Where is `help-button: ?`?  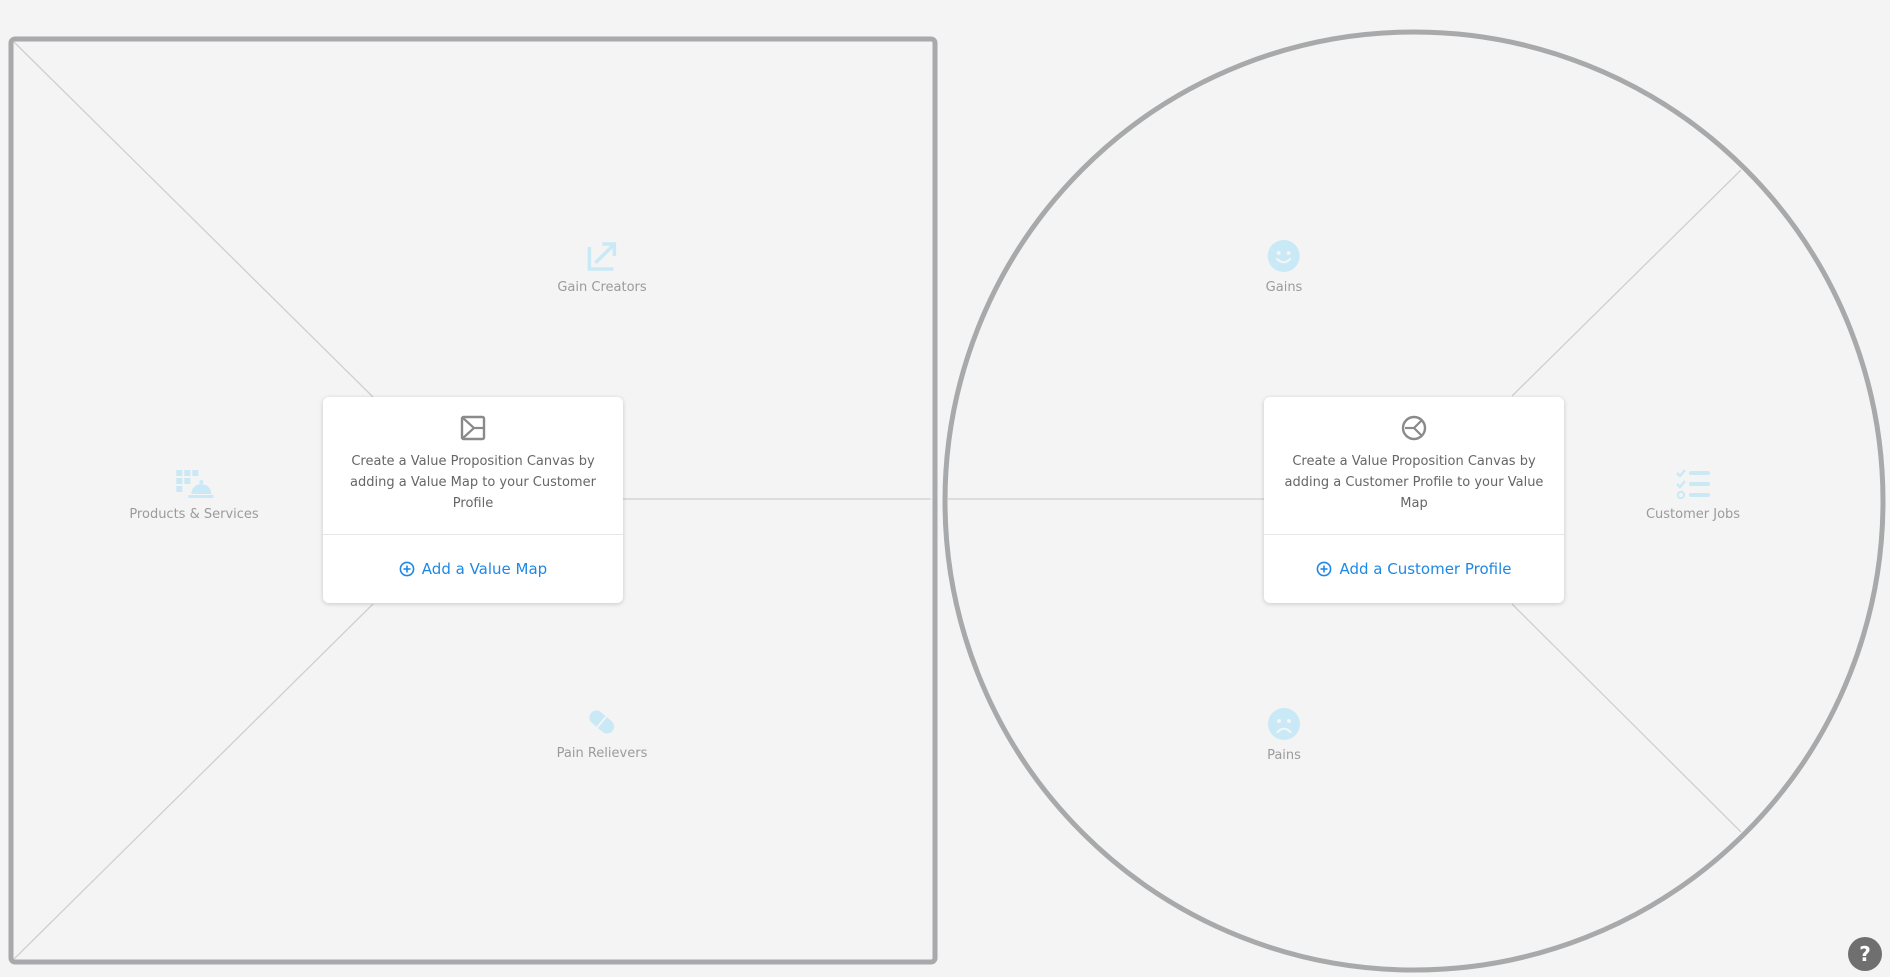
help-button: ? is located at coordinates (1865, 954).